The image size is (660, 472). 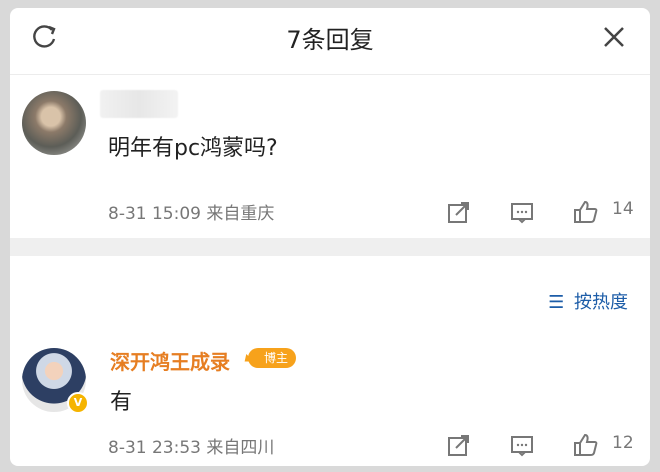 What do you see at coordinates (139, 104) in the screenshot?
I see `blurred-username` at bounding box center [139, 104].